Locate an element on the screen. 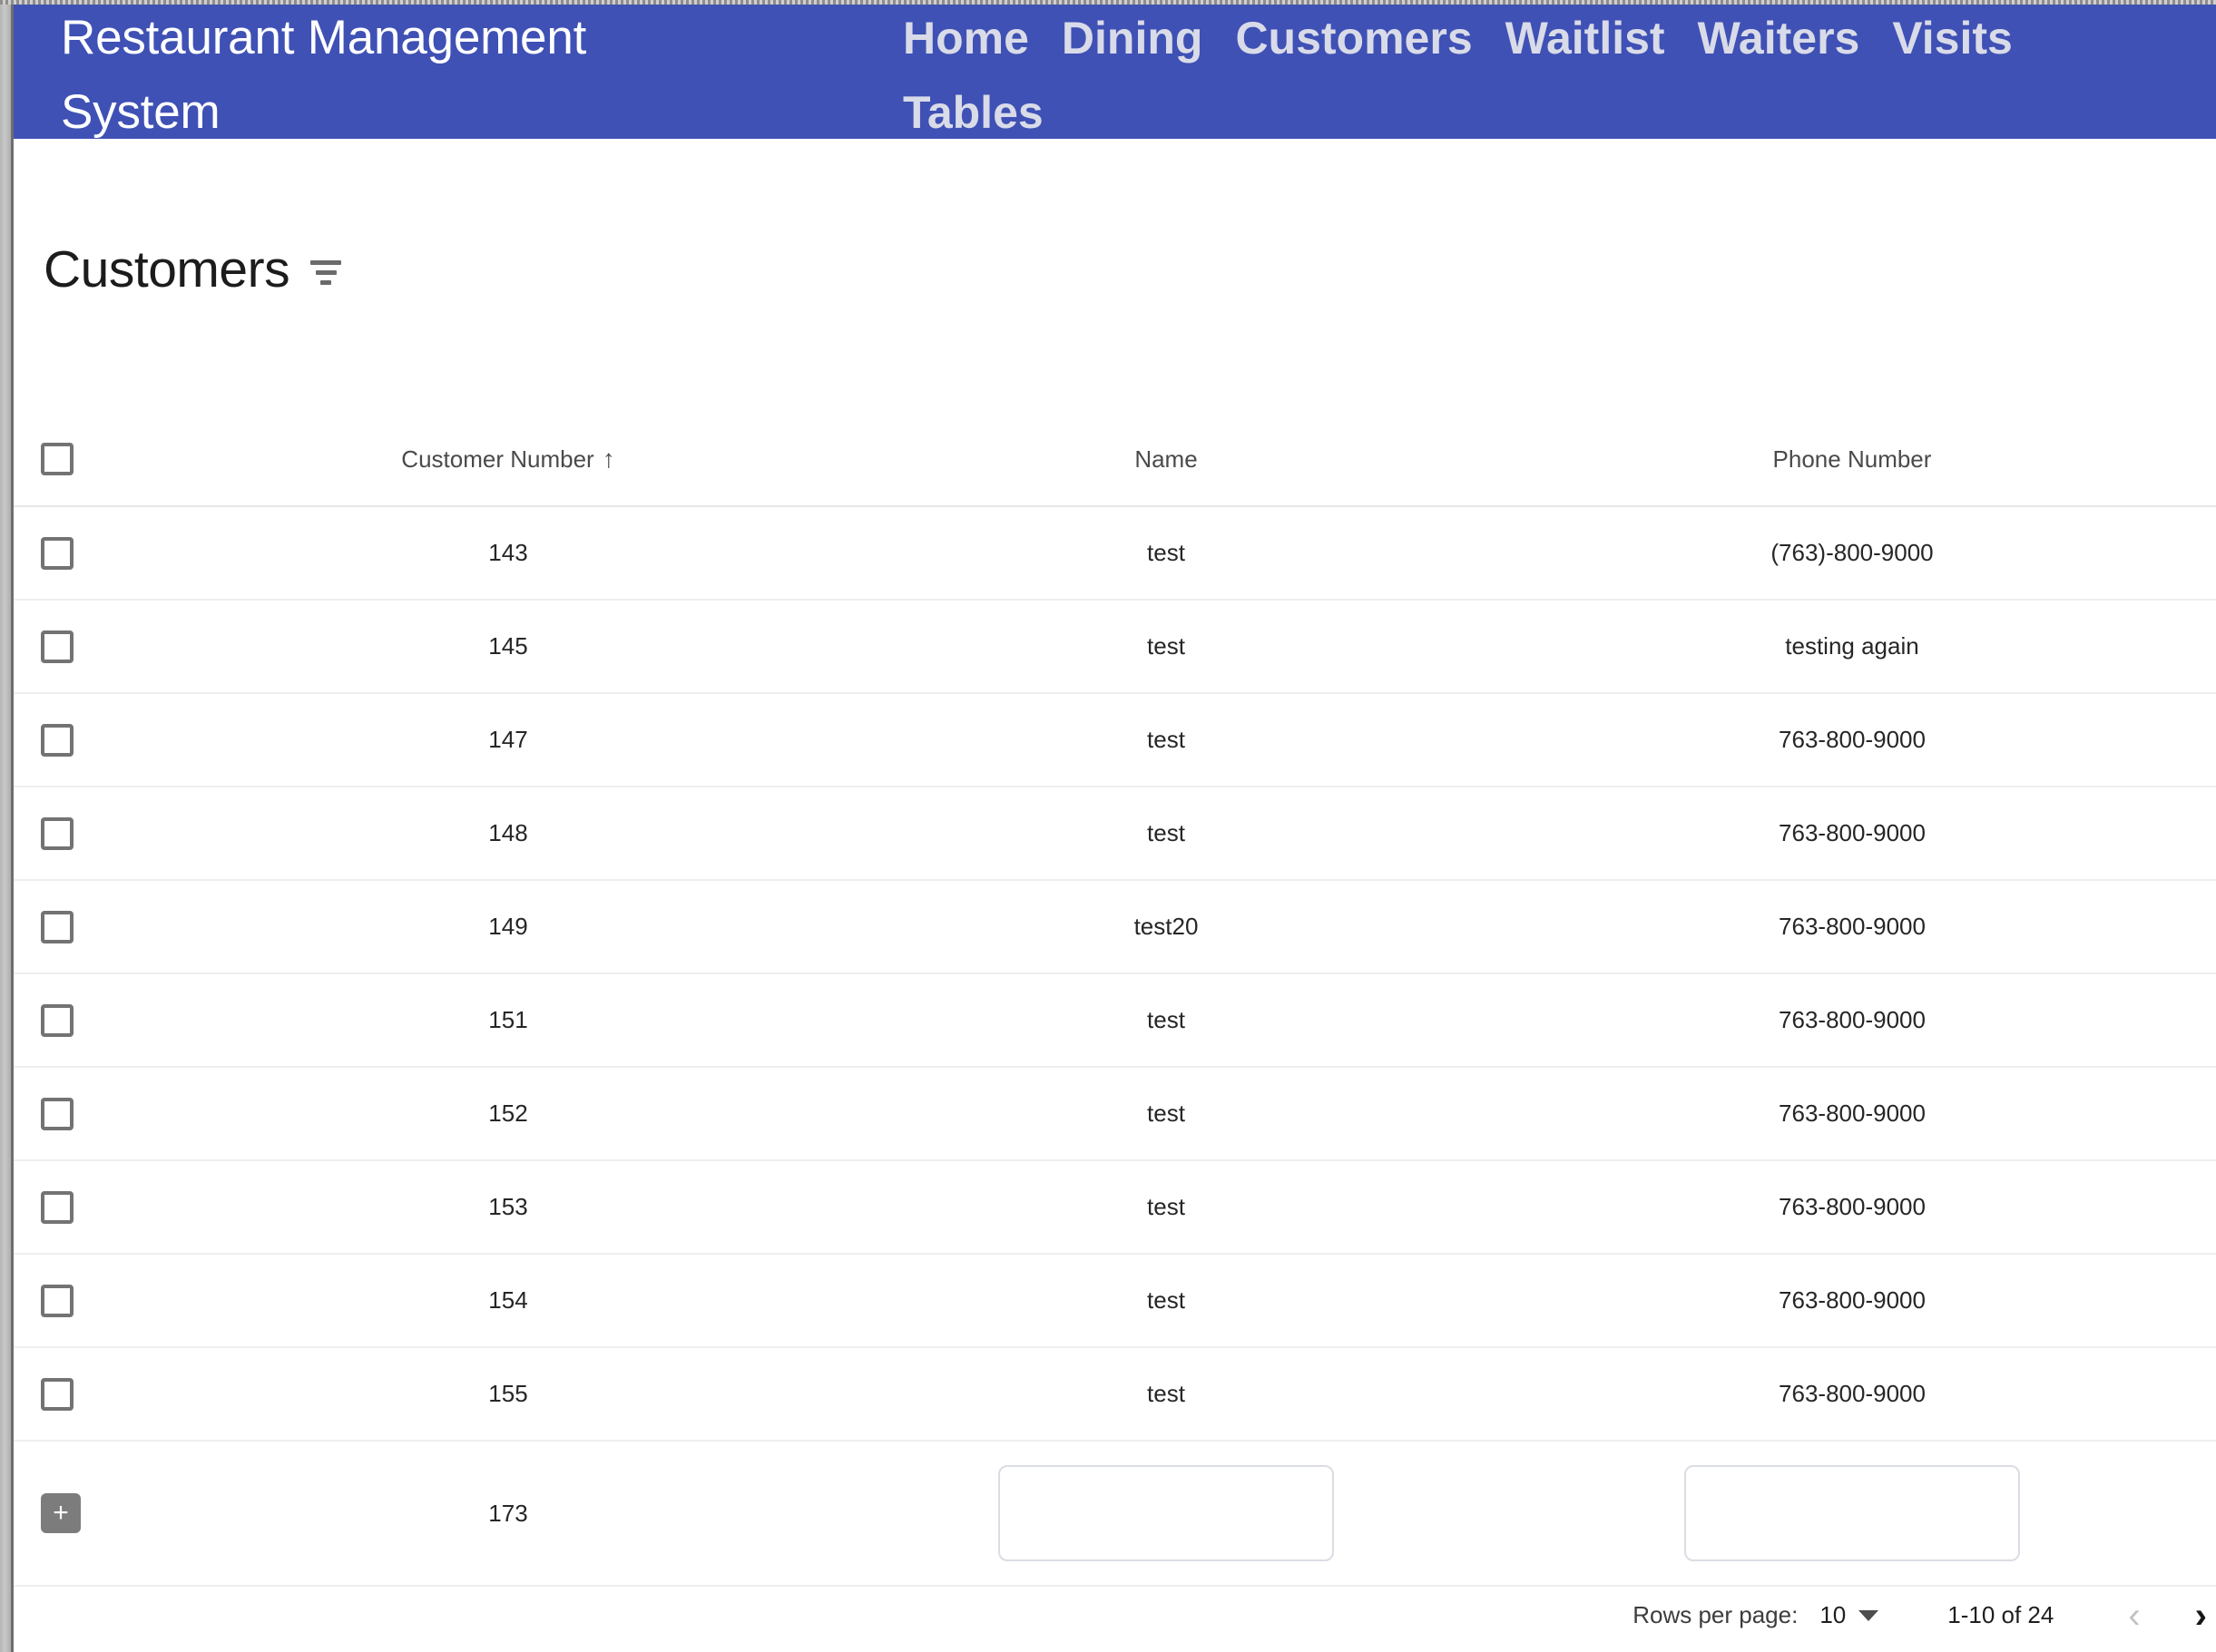 This screenshot has height=1652, width=2216. table-add-row: + 173 is located at coordinates (1115, 1514).